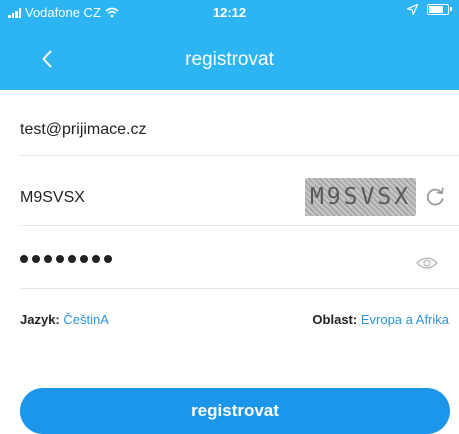 This screenshot has width=459, height=434. What do you see at coordinates (52, 197) in the screenshot?
I see `captcha-value: M9SVSX` at bounding box center [52, 197].